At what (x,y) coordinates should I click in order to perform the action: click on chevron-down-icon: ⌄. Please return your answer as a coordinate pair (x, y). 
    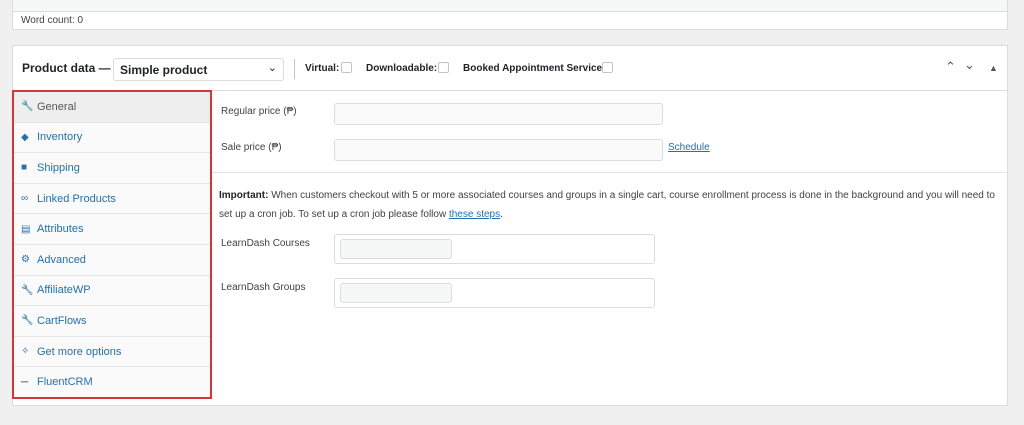
    Looking at the image, I should click on (272, 68).